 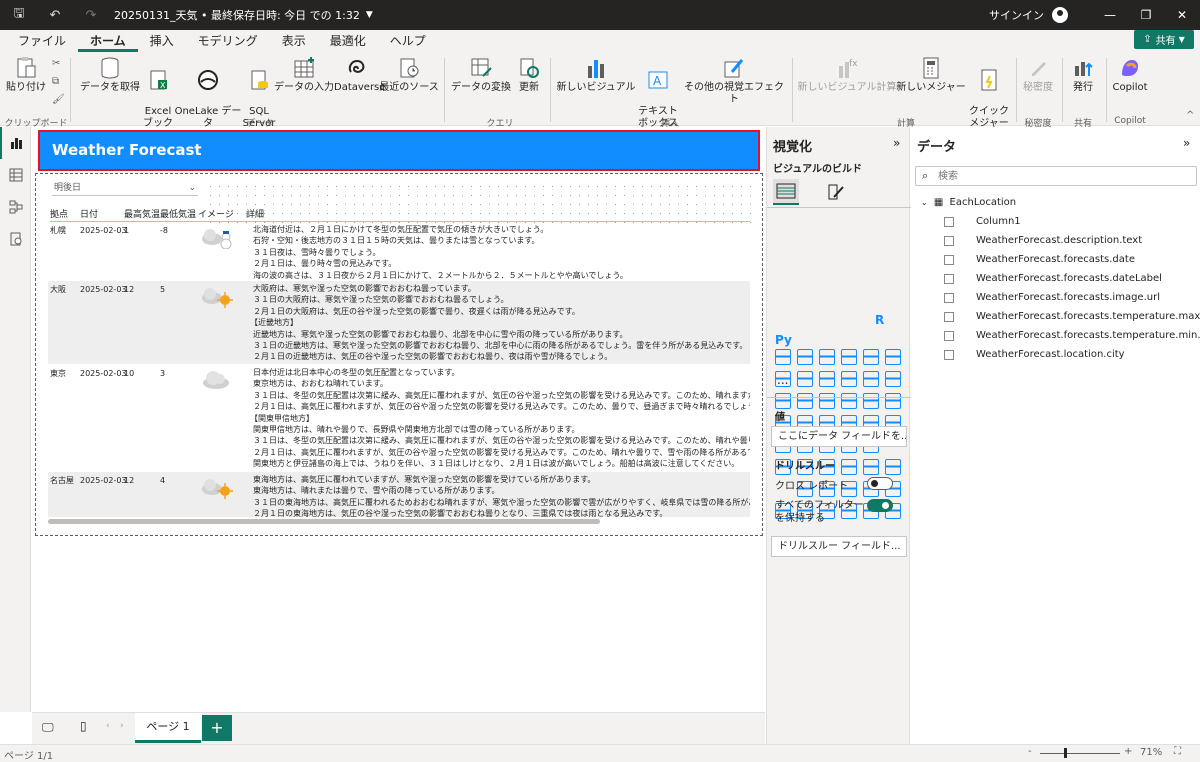 What do you see at coordinates (192, 188) in the screenshot?
I see `chevron-down-icon: ⌄` at bounding box center [192, 188].